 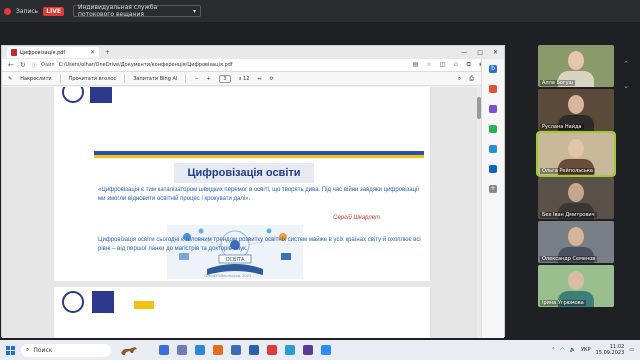 I want to click on tools-icon, so click(x=493, y=109).